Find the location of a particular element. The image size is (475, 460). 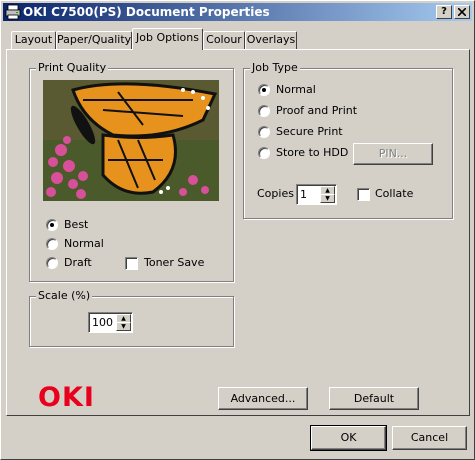

copies-value: 1 is located at coordinates (303, 194).